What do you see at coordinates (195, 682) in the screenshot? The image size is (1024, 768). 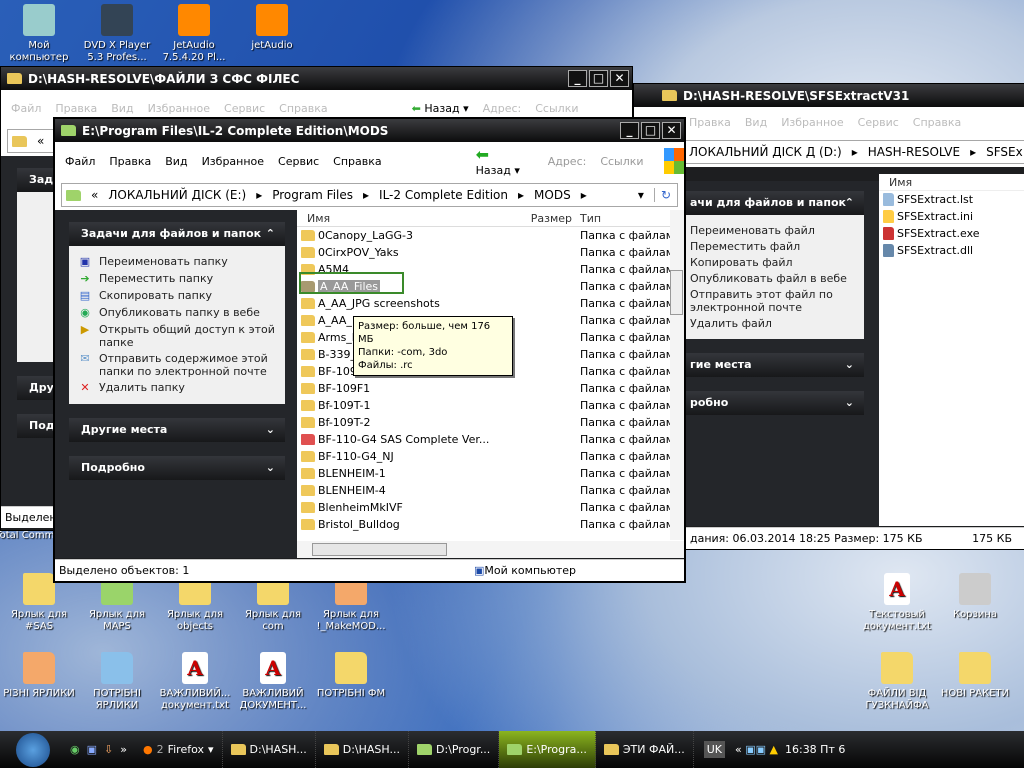 I see `desktop-icon: A ВАЖЛИВИЙ... документ.txt` at bounding box center [195, 682].